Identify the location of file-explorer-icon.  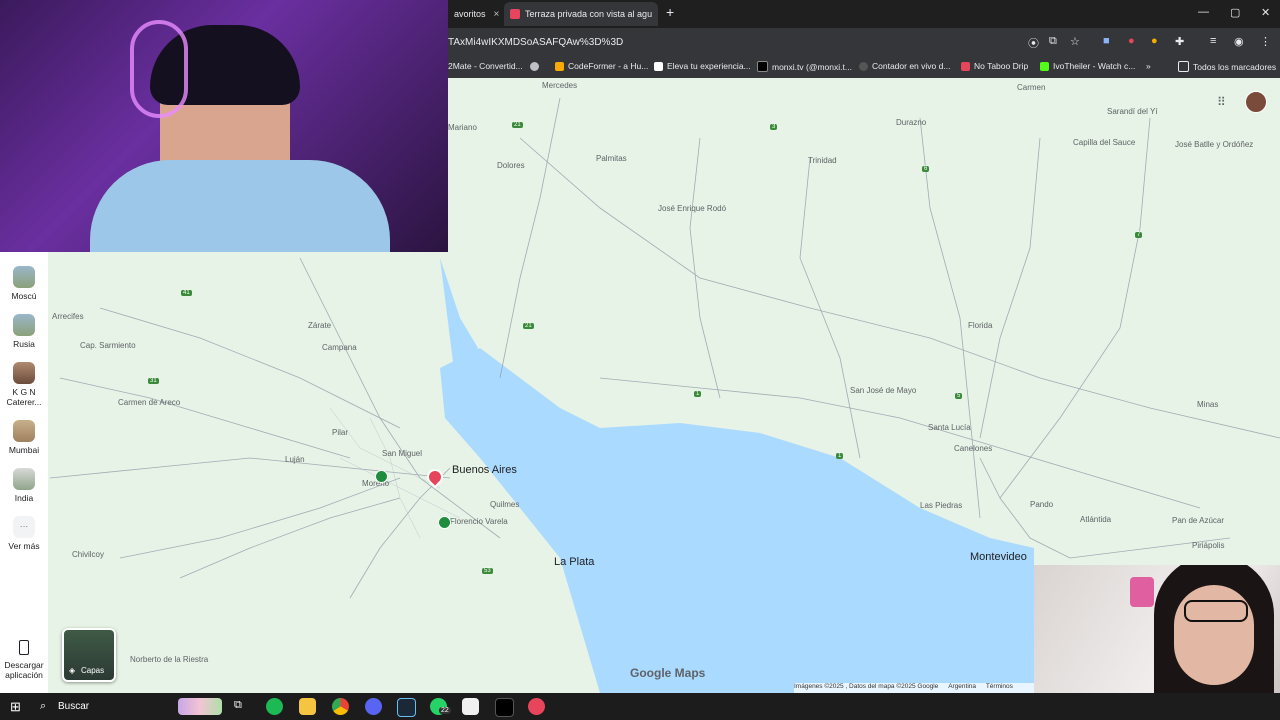
(307, 706).